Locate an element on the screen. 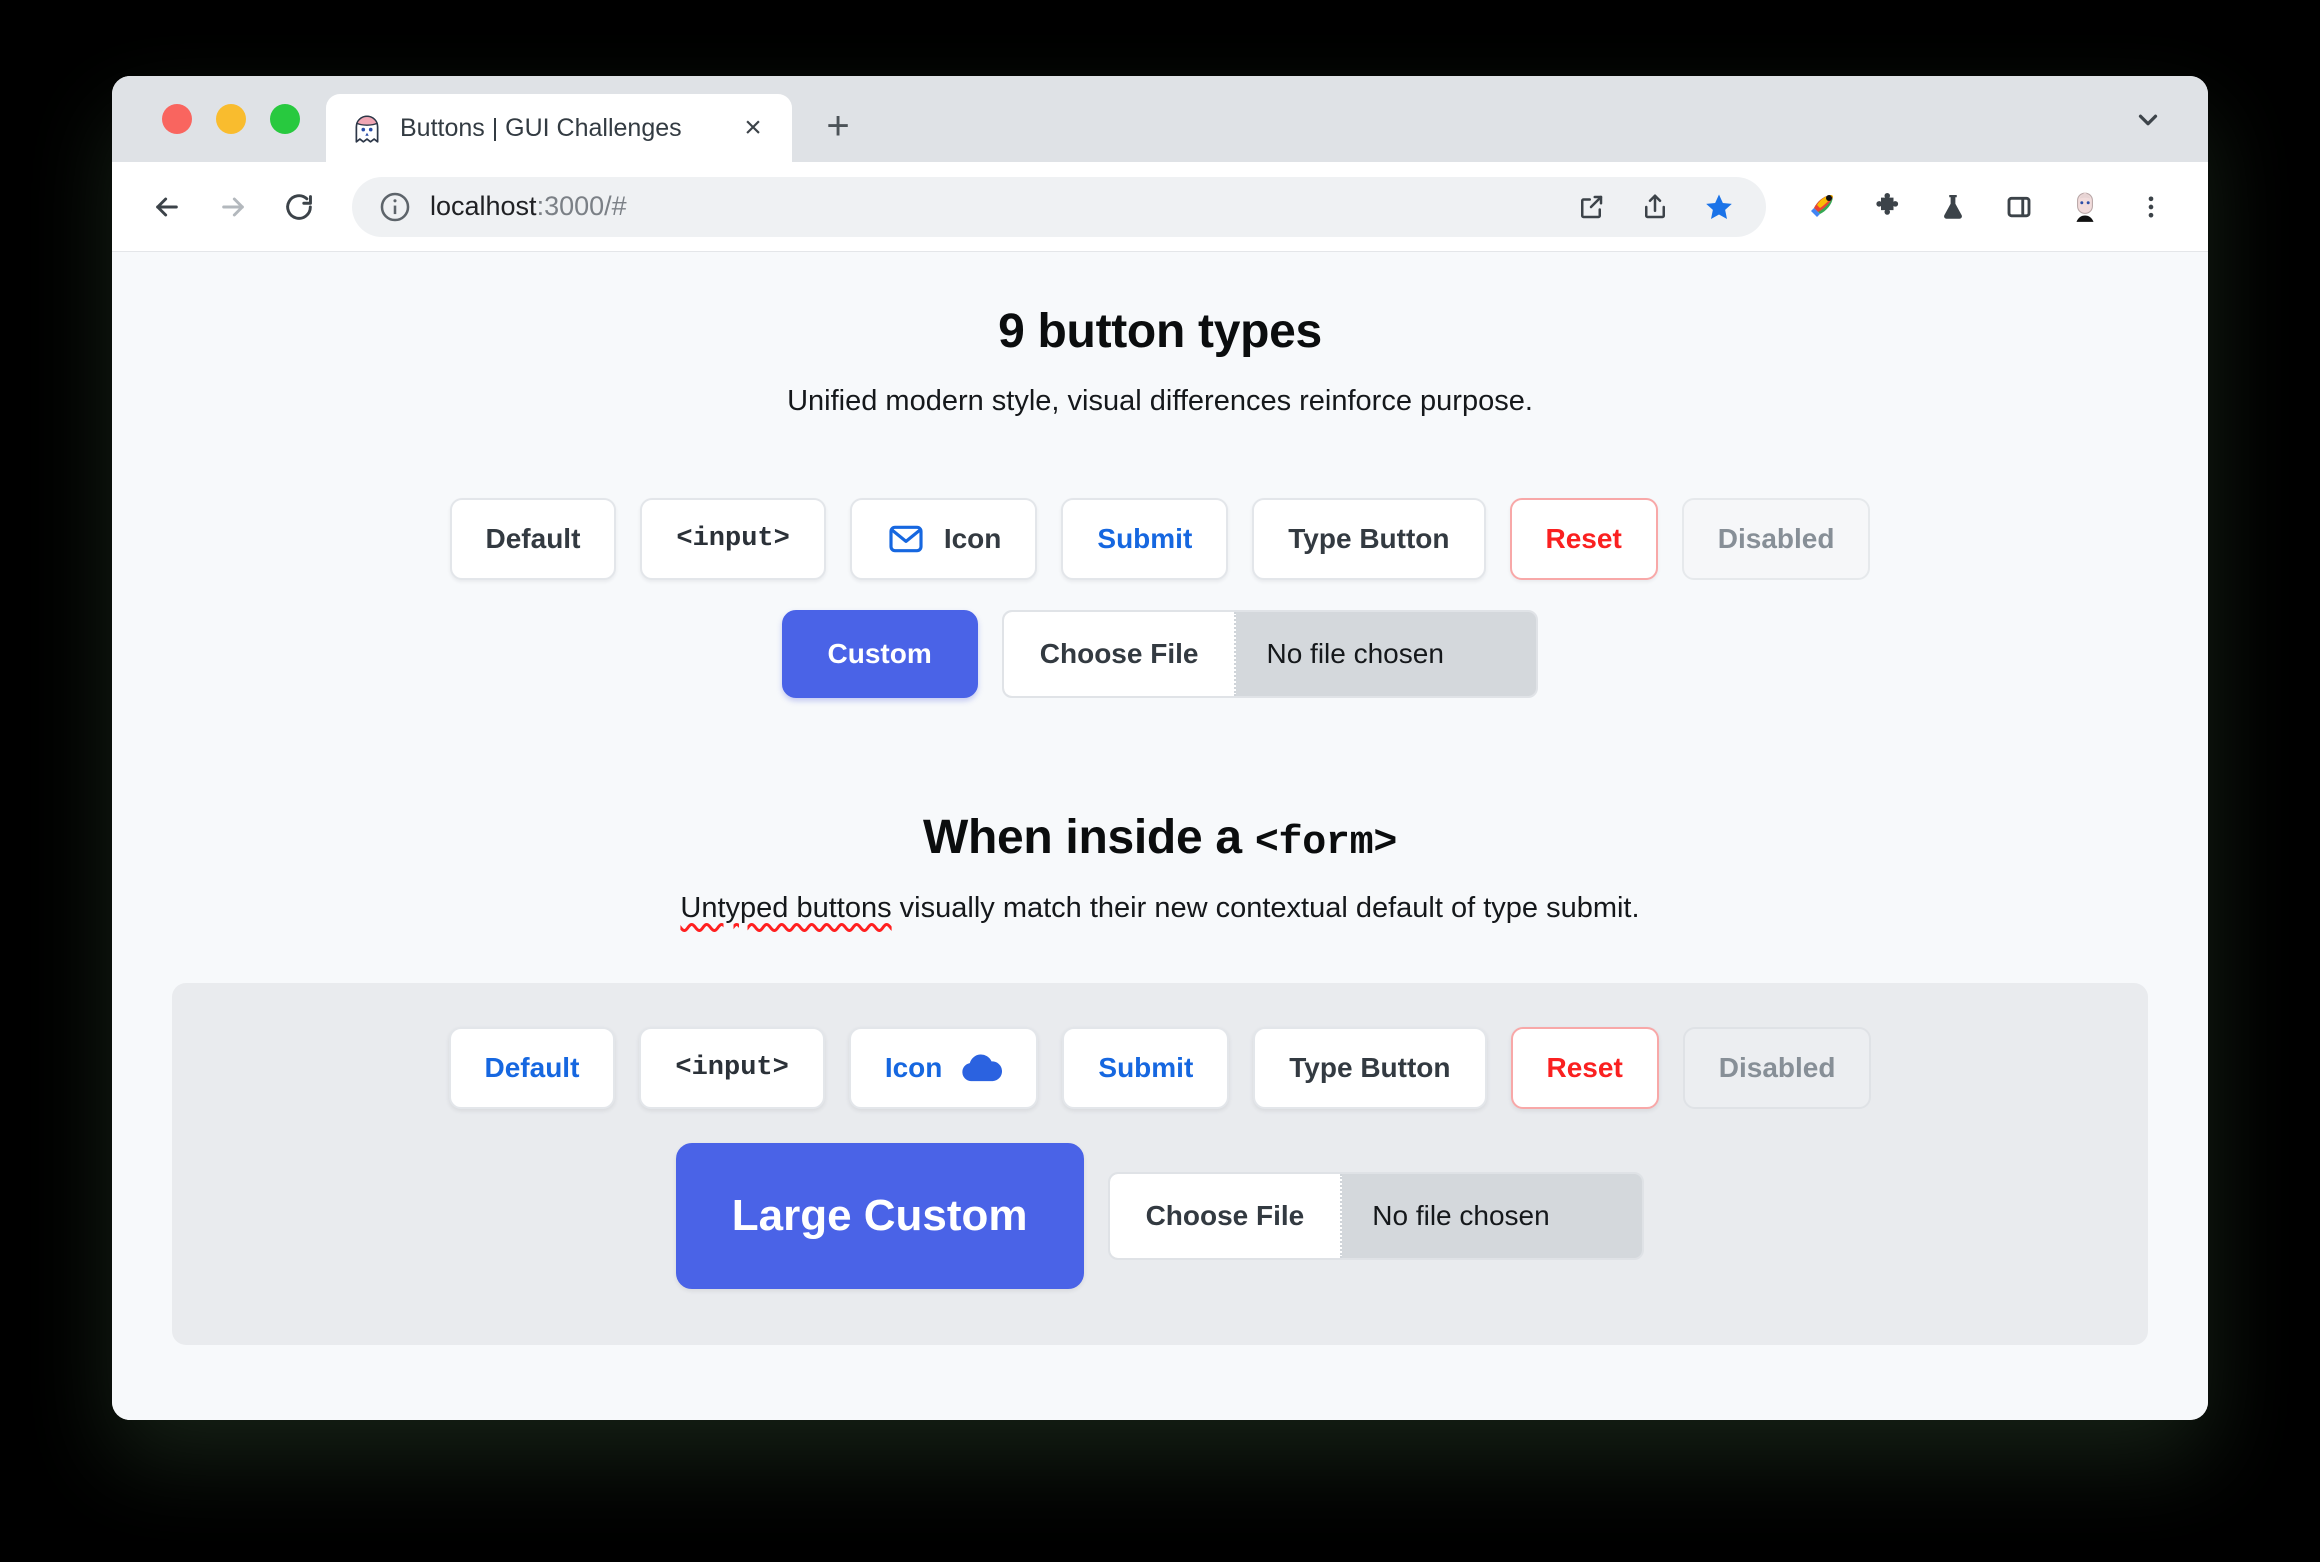  tab-title: Buttons | GUI Challenges is located at coordinates (541, 127).